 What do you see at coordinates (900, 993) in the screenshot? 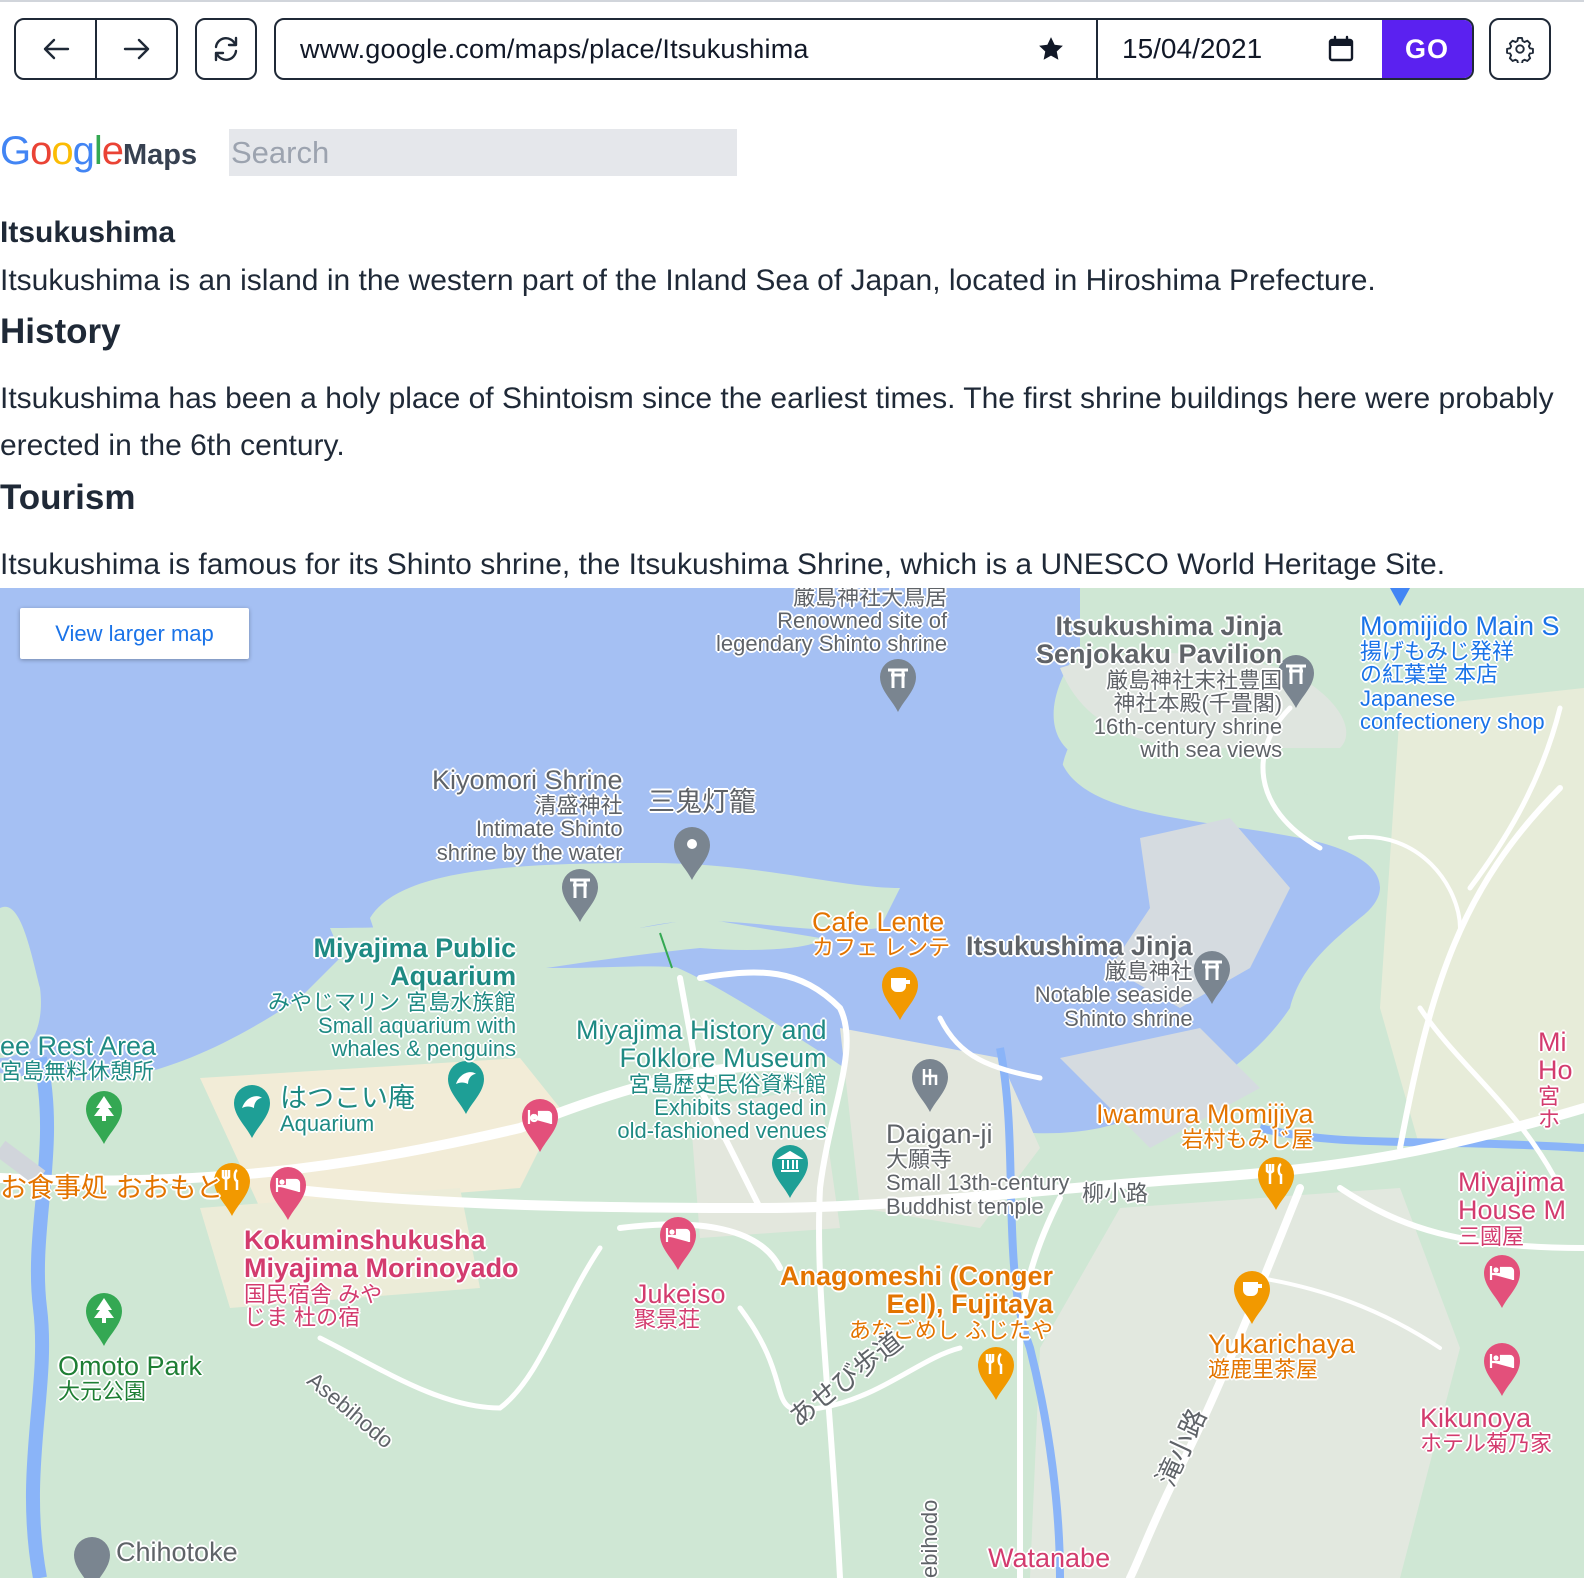
I see `cafe-pin-icon` at bounding box center [900, 993].